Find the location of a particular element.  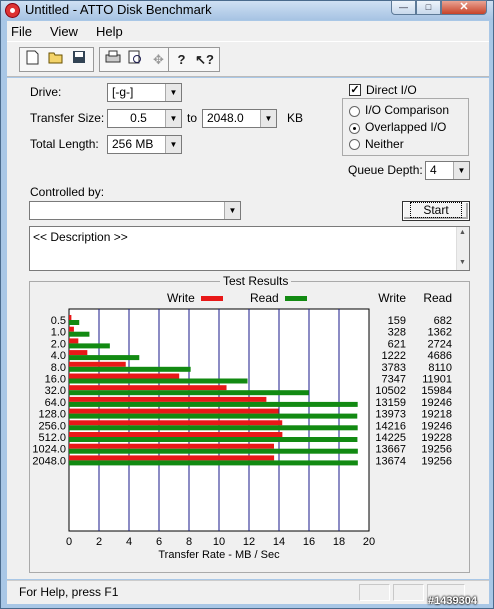

help-icon: ? is located at coordinates (181, 59).